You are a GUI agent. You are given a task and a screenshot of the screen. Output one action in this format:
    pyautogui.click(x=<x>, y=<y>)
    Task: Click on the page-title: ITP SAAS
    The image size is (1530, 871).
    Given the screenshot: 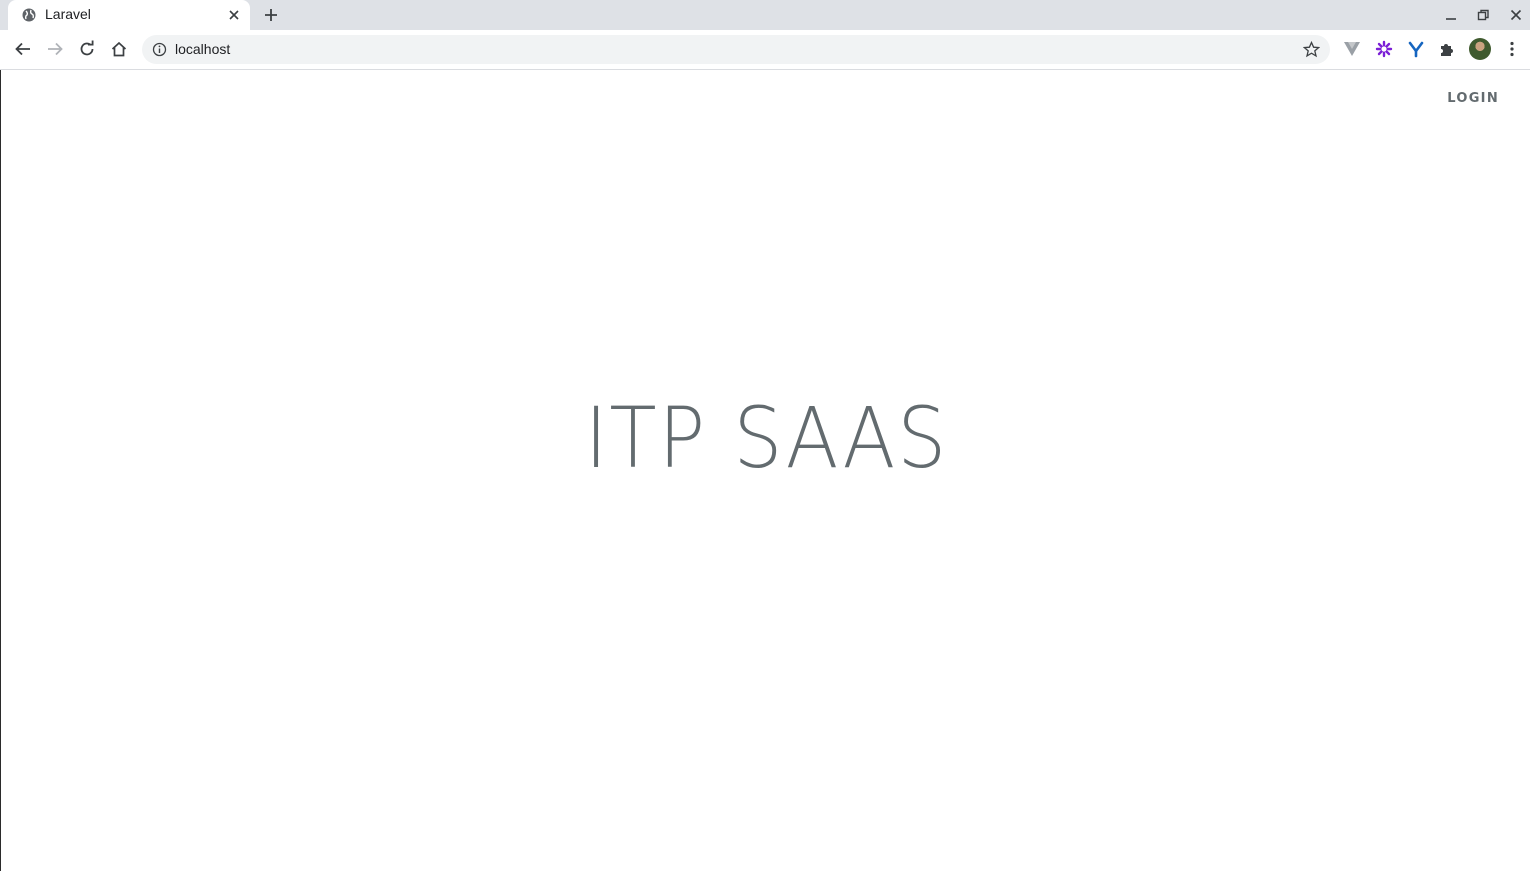 What is the action you would take?
    pyautogui.click(x=765, y=438)
    